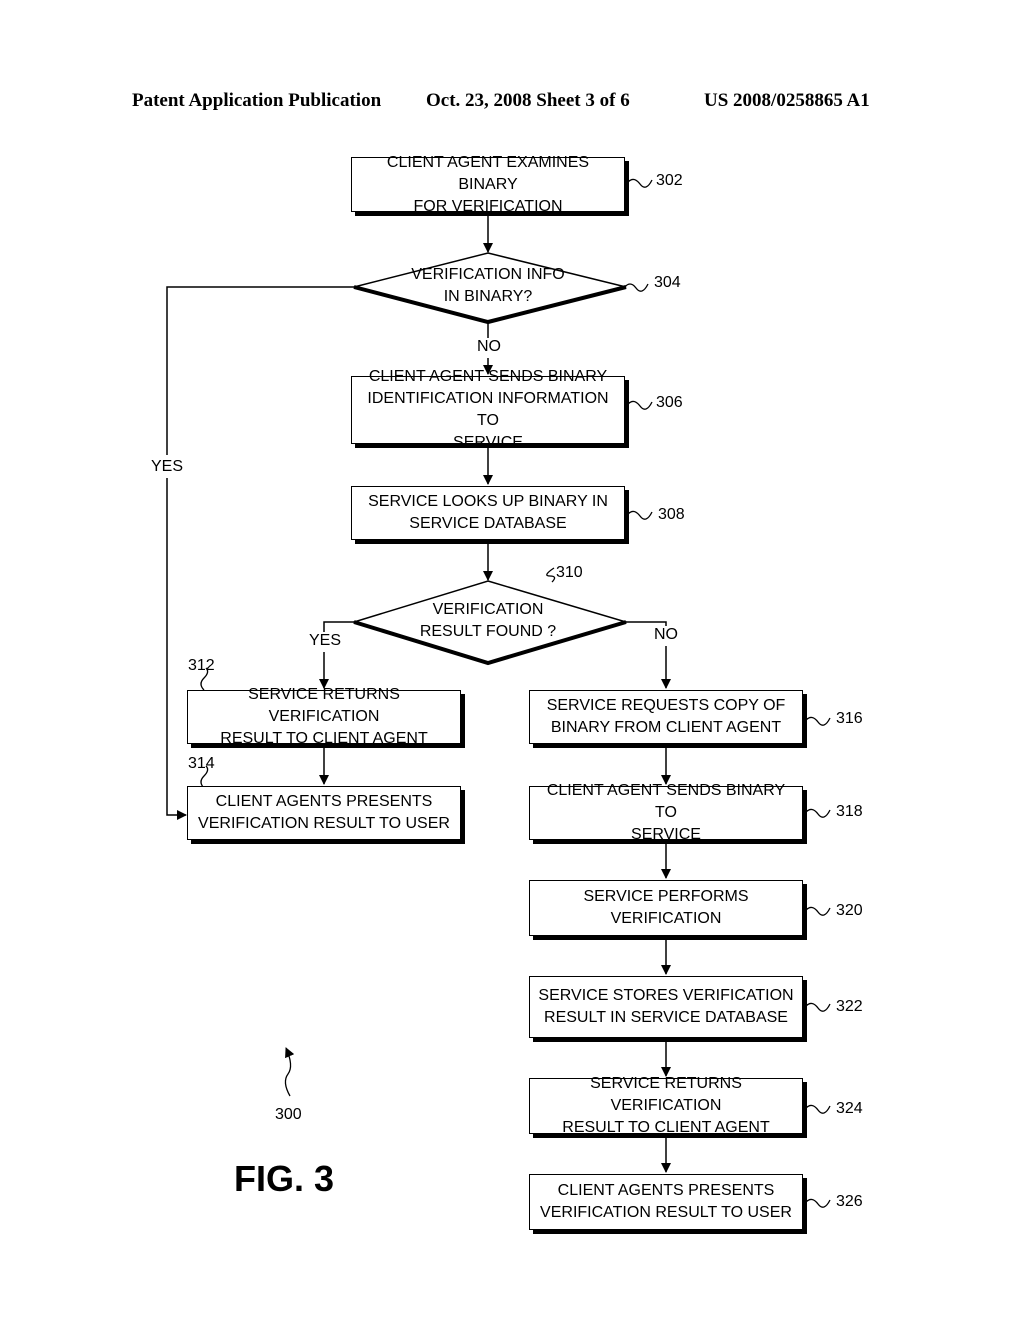  Describe the element at coordinates (569, 572) in the screenshot. I see `ref-310: 310` at that location.